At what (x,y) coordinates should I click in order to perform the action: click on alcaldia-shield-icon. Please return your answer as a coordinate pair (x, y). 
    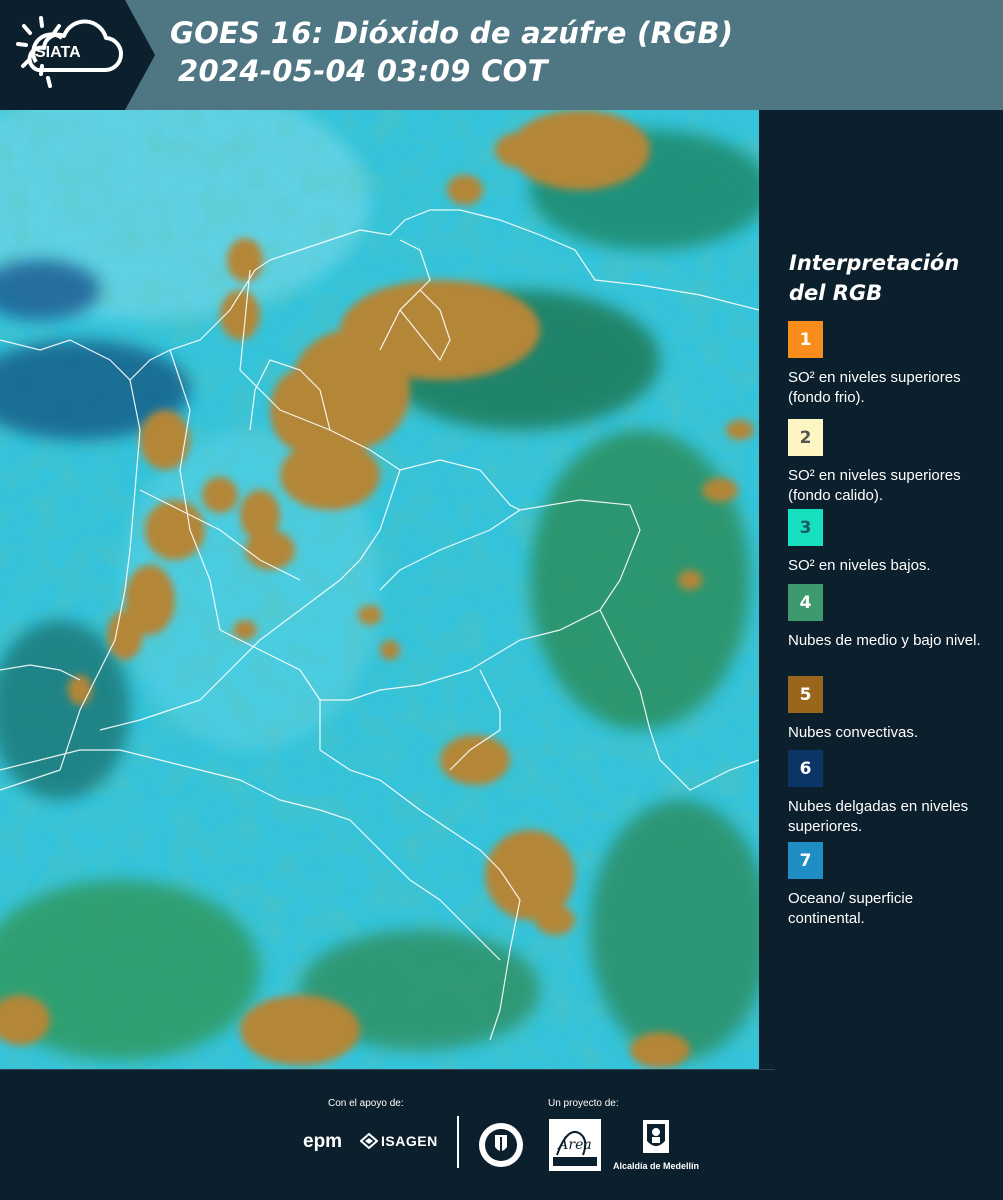
    Looking at the image, I should click on (656, 1136).